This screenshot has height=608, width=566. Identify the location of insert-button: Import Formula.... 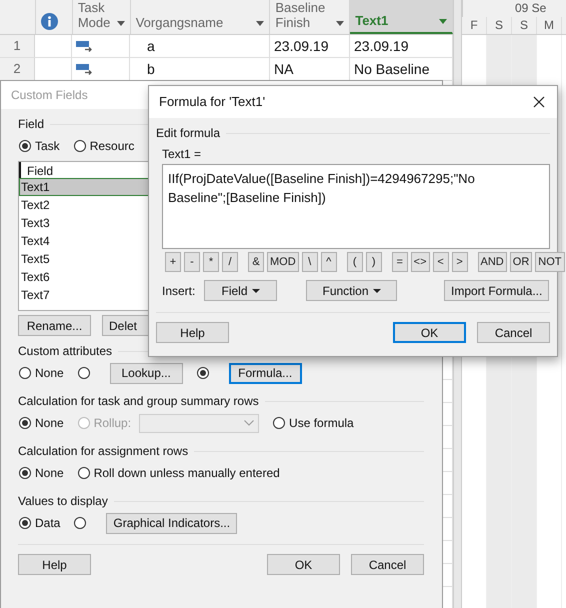
(497, 290).